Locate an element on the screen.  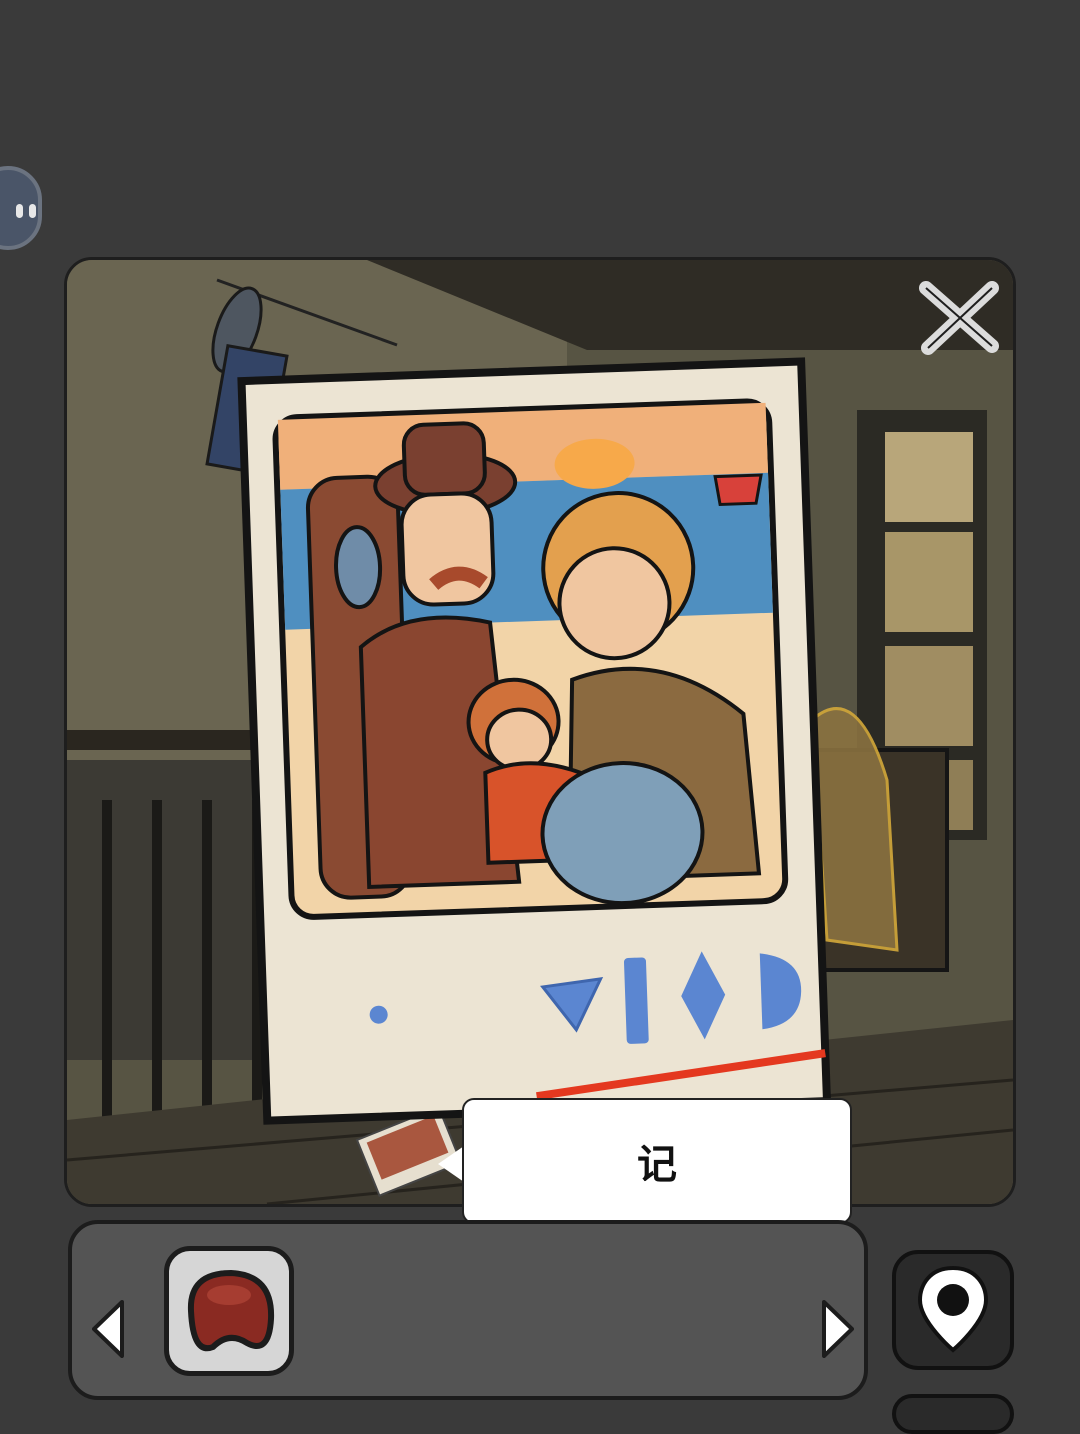
inventory-prev-button is located at coordinates (109, 1331).